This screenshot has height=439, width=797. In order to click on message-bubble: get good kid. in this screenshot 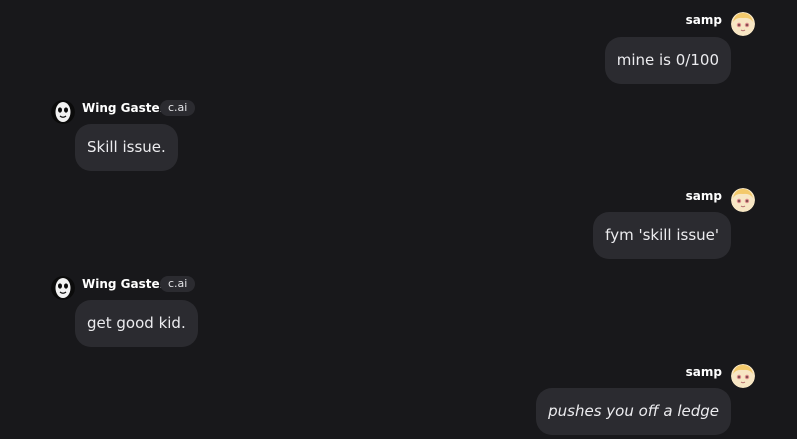, I will do `click(136, 323)`.